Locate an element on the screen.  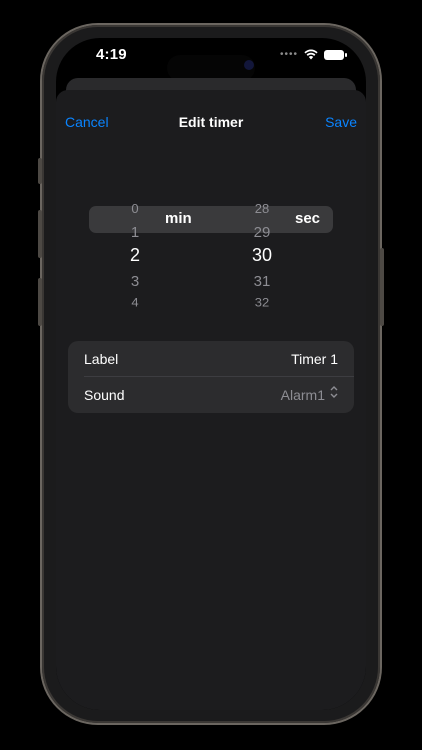
sound-row: Sound Alarm1 is located at coordinates (211, 394).